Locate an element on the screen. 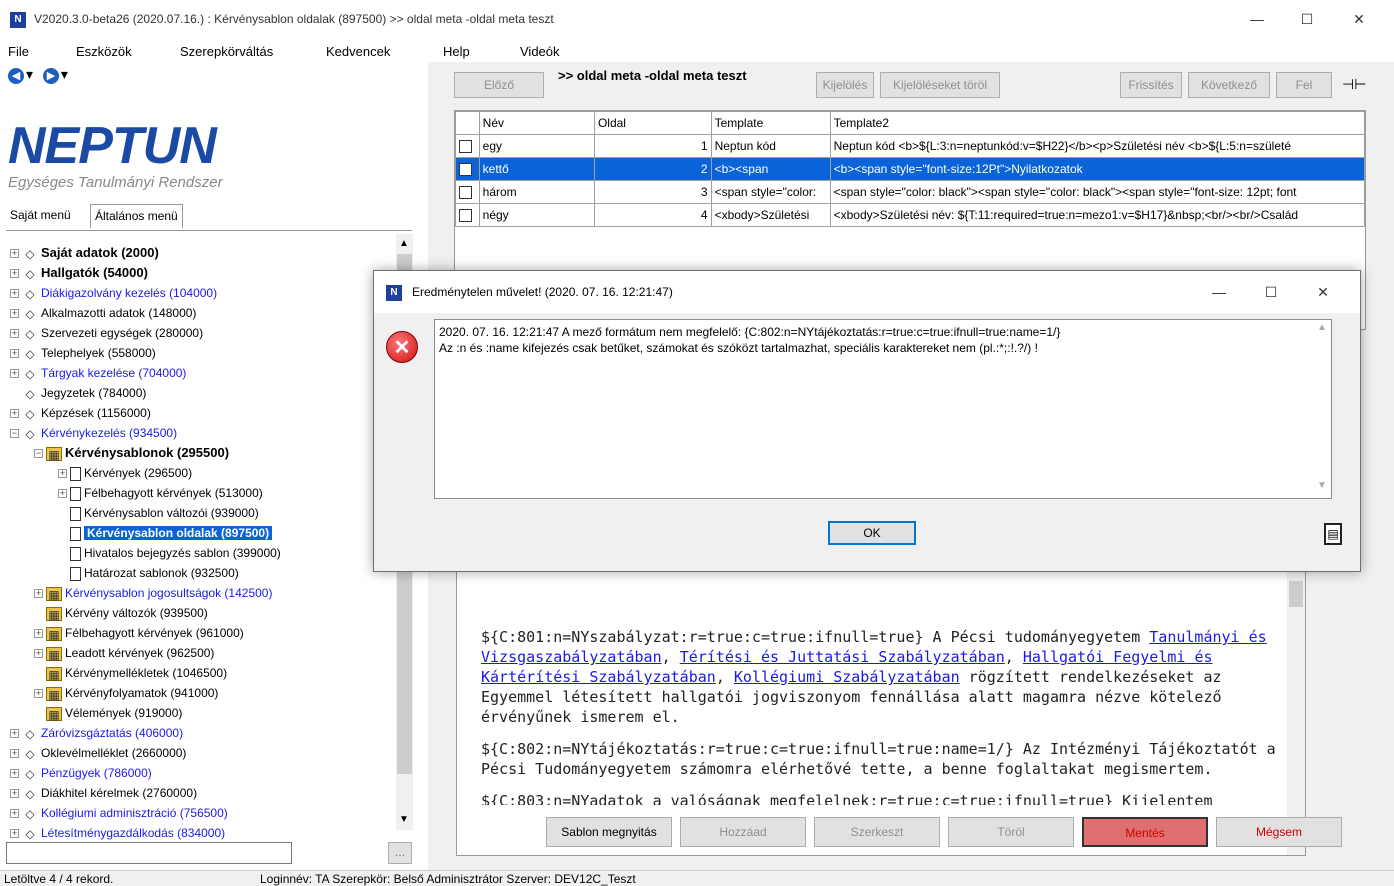 The width and height of the screenshot is (1394, 886). menu-help: Help is located at coordinates (456, 51).